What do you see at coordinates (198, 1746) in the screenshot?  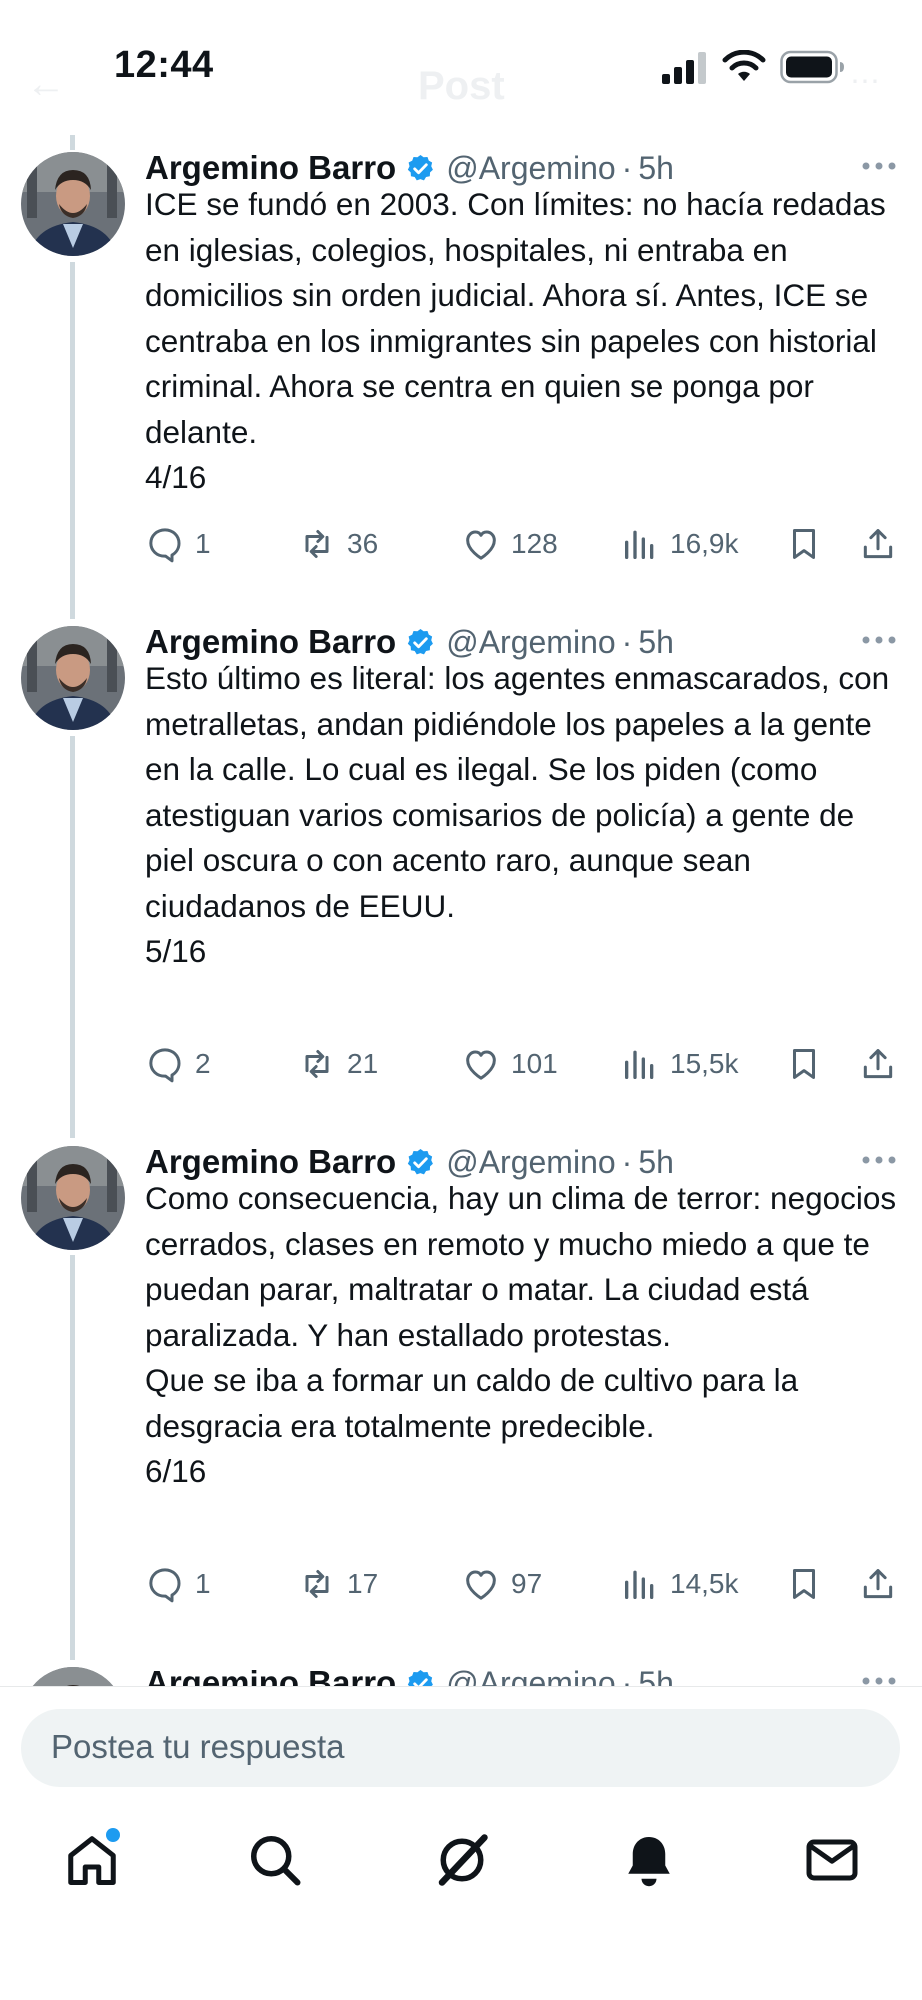 I see `reply-placeholder: Postea tu respuesta` at bounding box center [198, 1746].